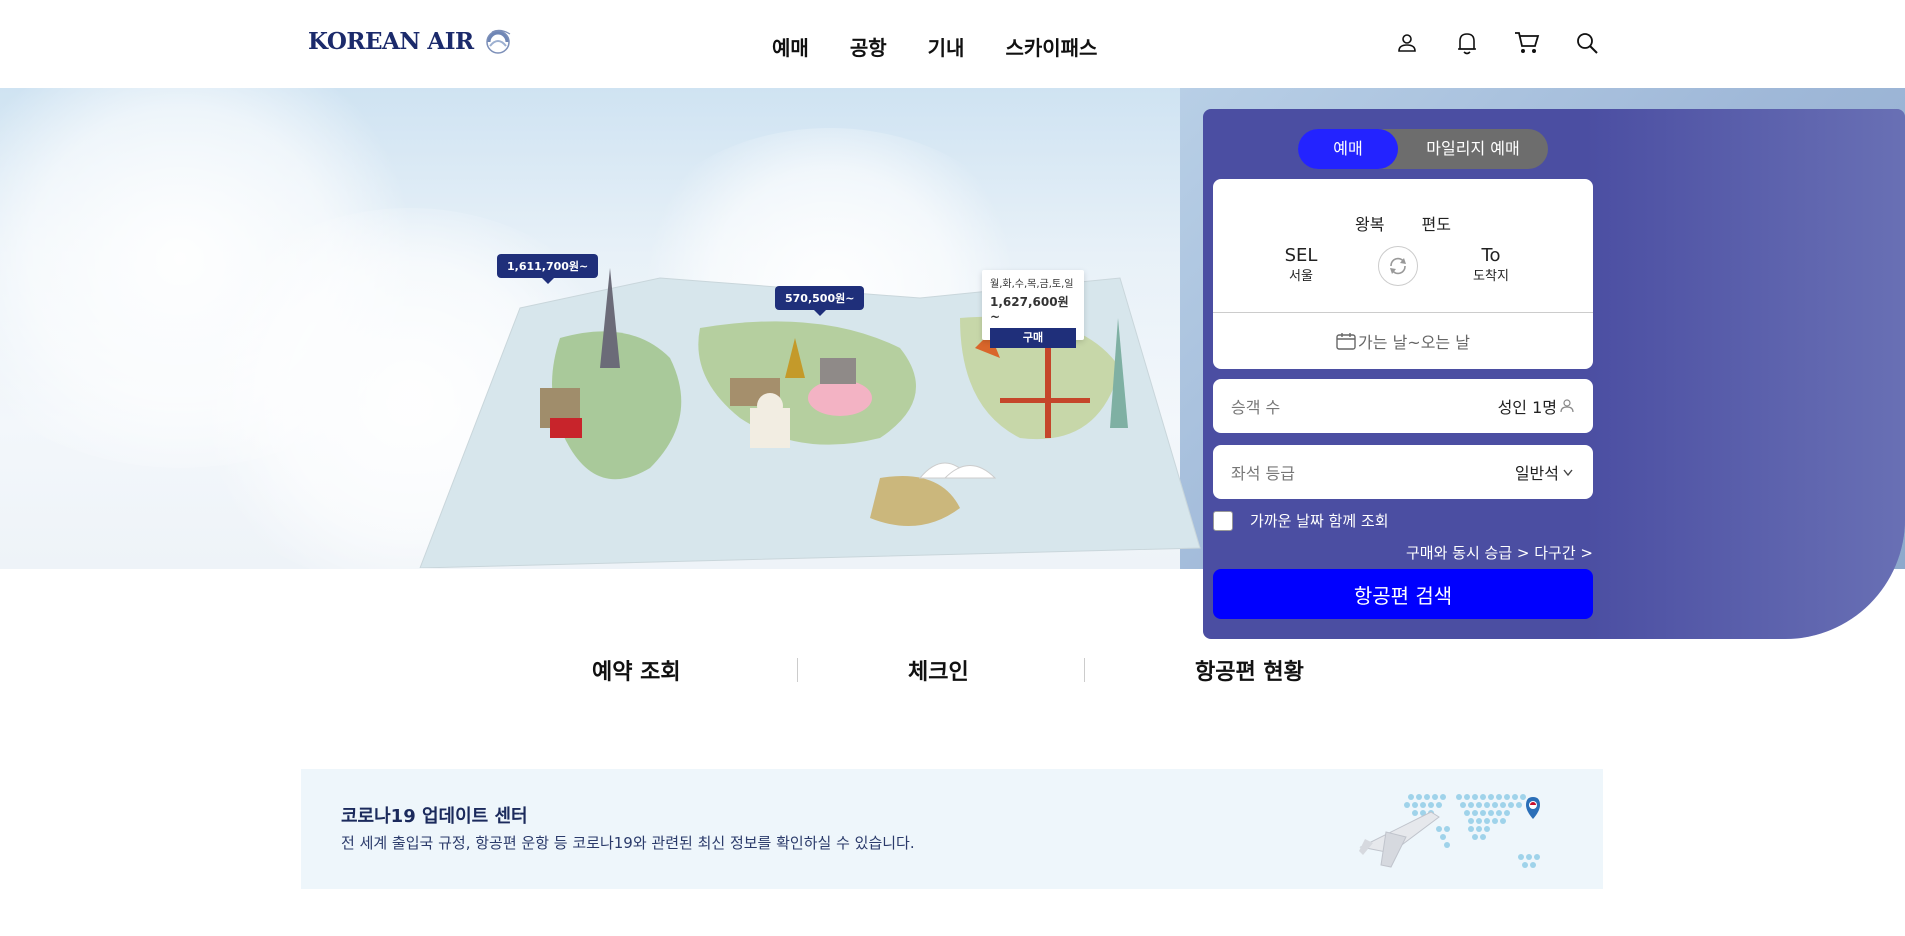 This screenshot has width=1905, height=936. Describe the element at coordinates (1497, 43) in the screenshot. I see `header-icons` at that location.